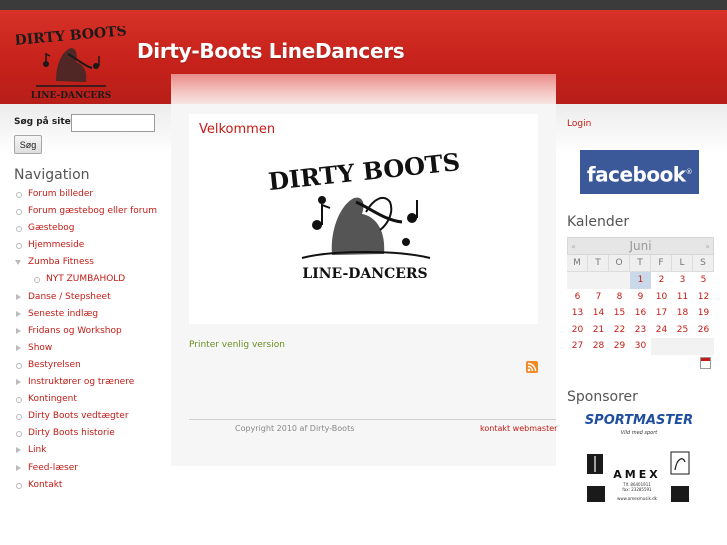 This screenshot has width=727, height=545. What do you see at coordinates (637, 498) in the screenshot?
I see `amex-url: www.amexmusik.dk` at bounding box center [637, 498].